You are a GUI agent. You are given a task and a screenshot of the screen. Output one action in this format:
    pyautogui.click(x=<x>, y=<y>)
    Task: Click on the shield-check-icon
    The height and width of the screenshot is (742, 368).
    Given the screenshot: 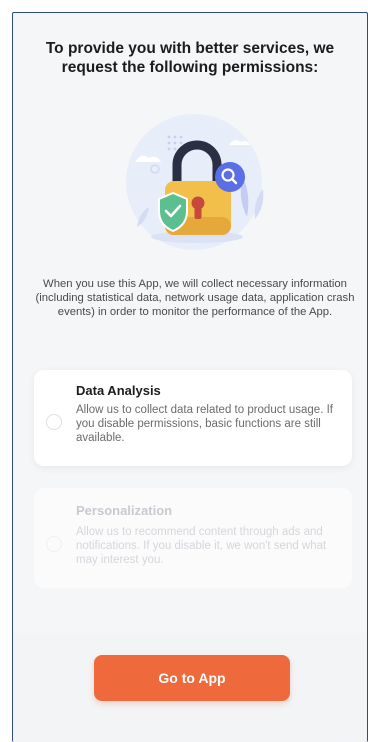 What is the action you would take?
    pyautogui.click(x=173, y=212)
    